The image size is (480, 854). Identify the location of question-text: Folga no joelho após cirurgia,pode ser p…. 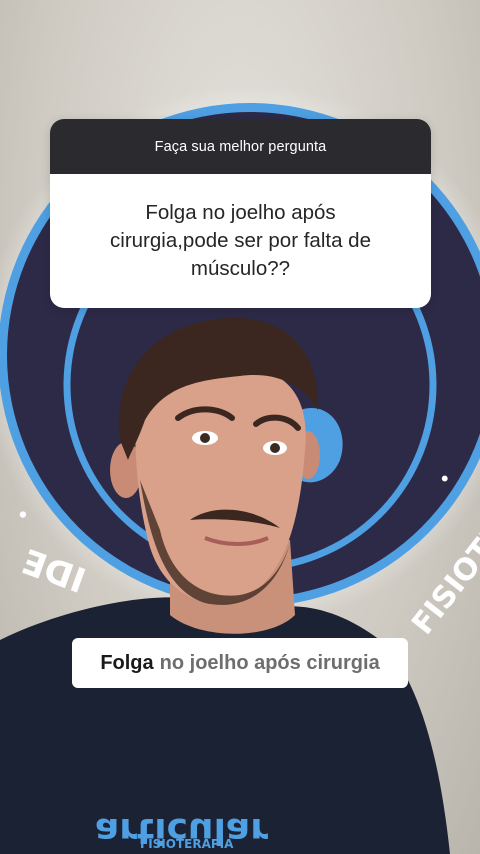
(240, 240).